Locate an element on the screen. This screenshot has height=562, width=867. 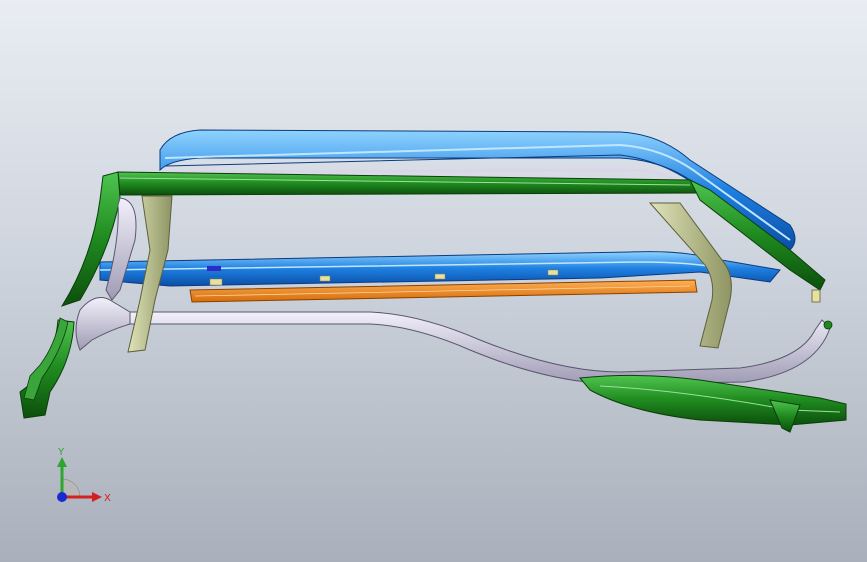
olive-bracket-right is located at coordinates (690, 275).